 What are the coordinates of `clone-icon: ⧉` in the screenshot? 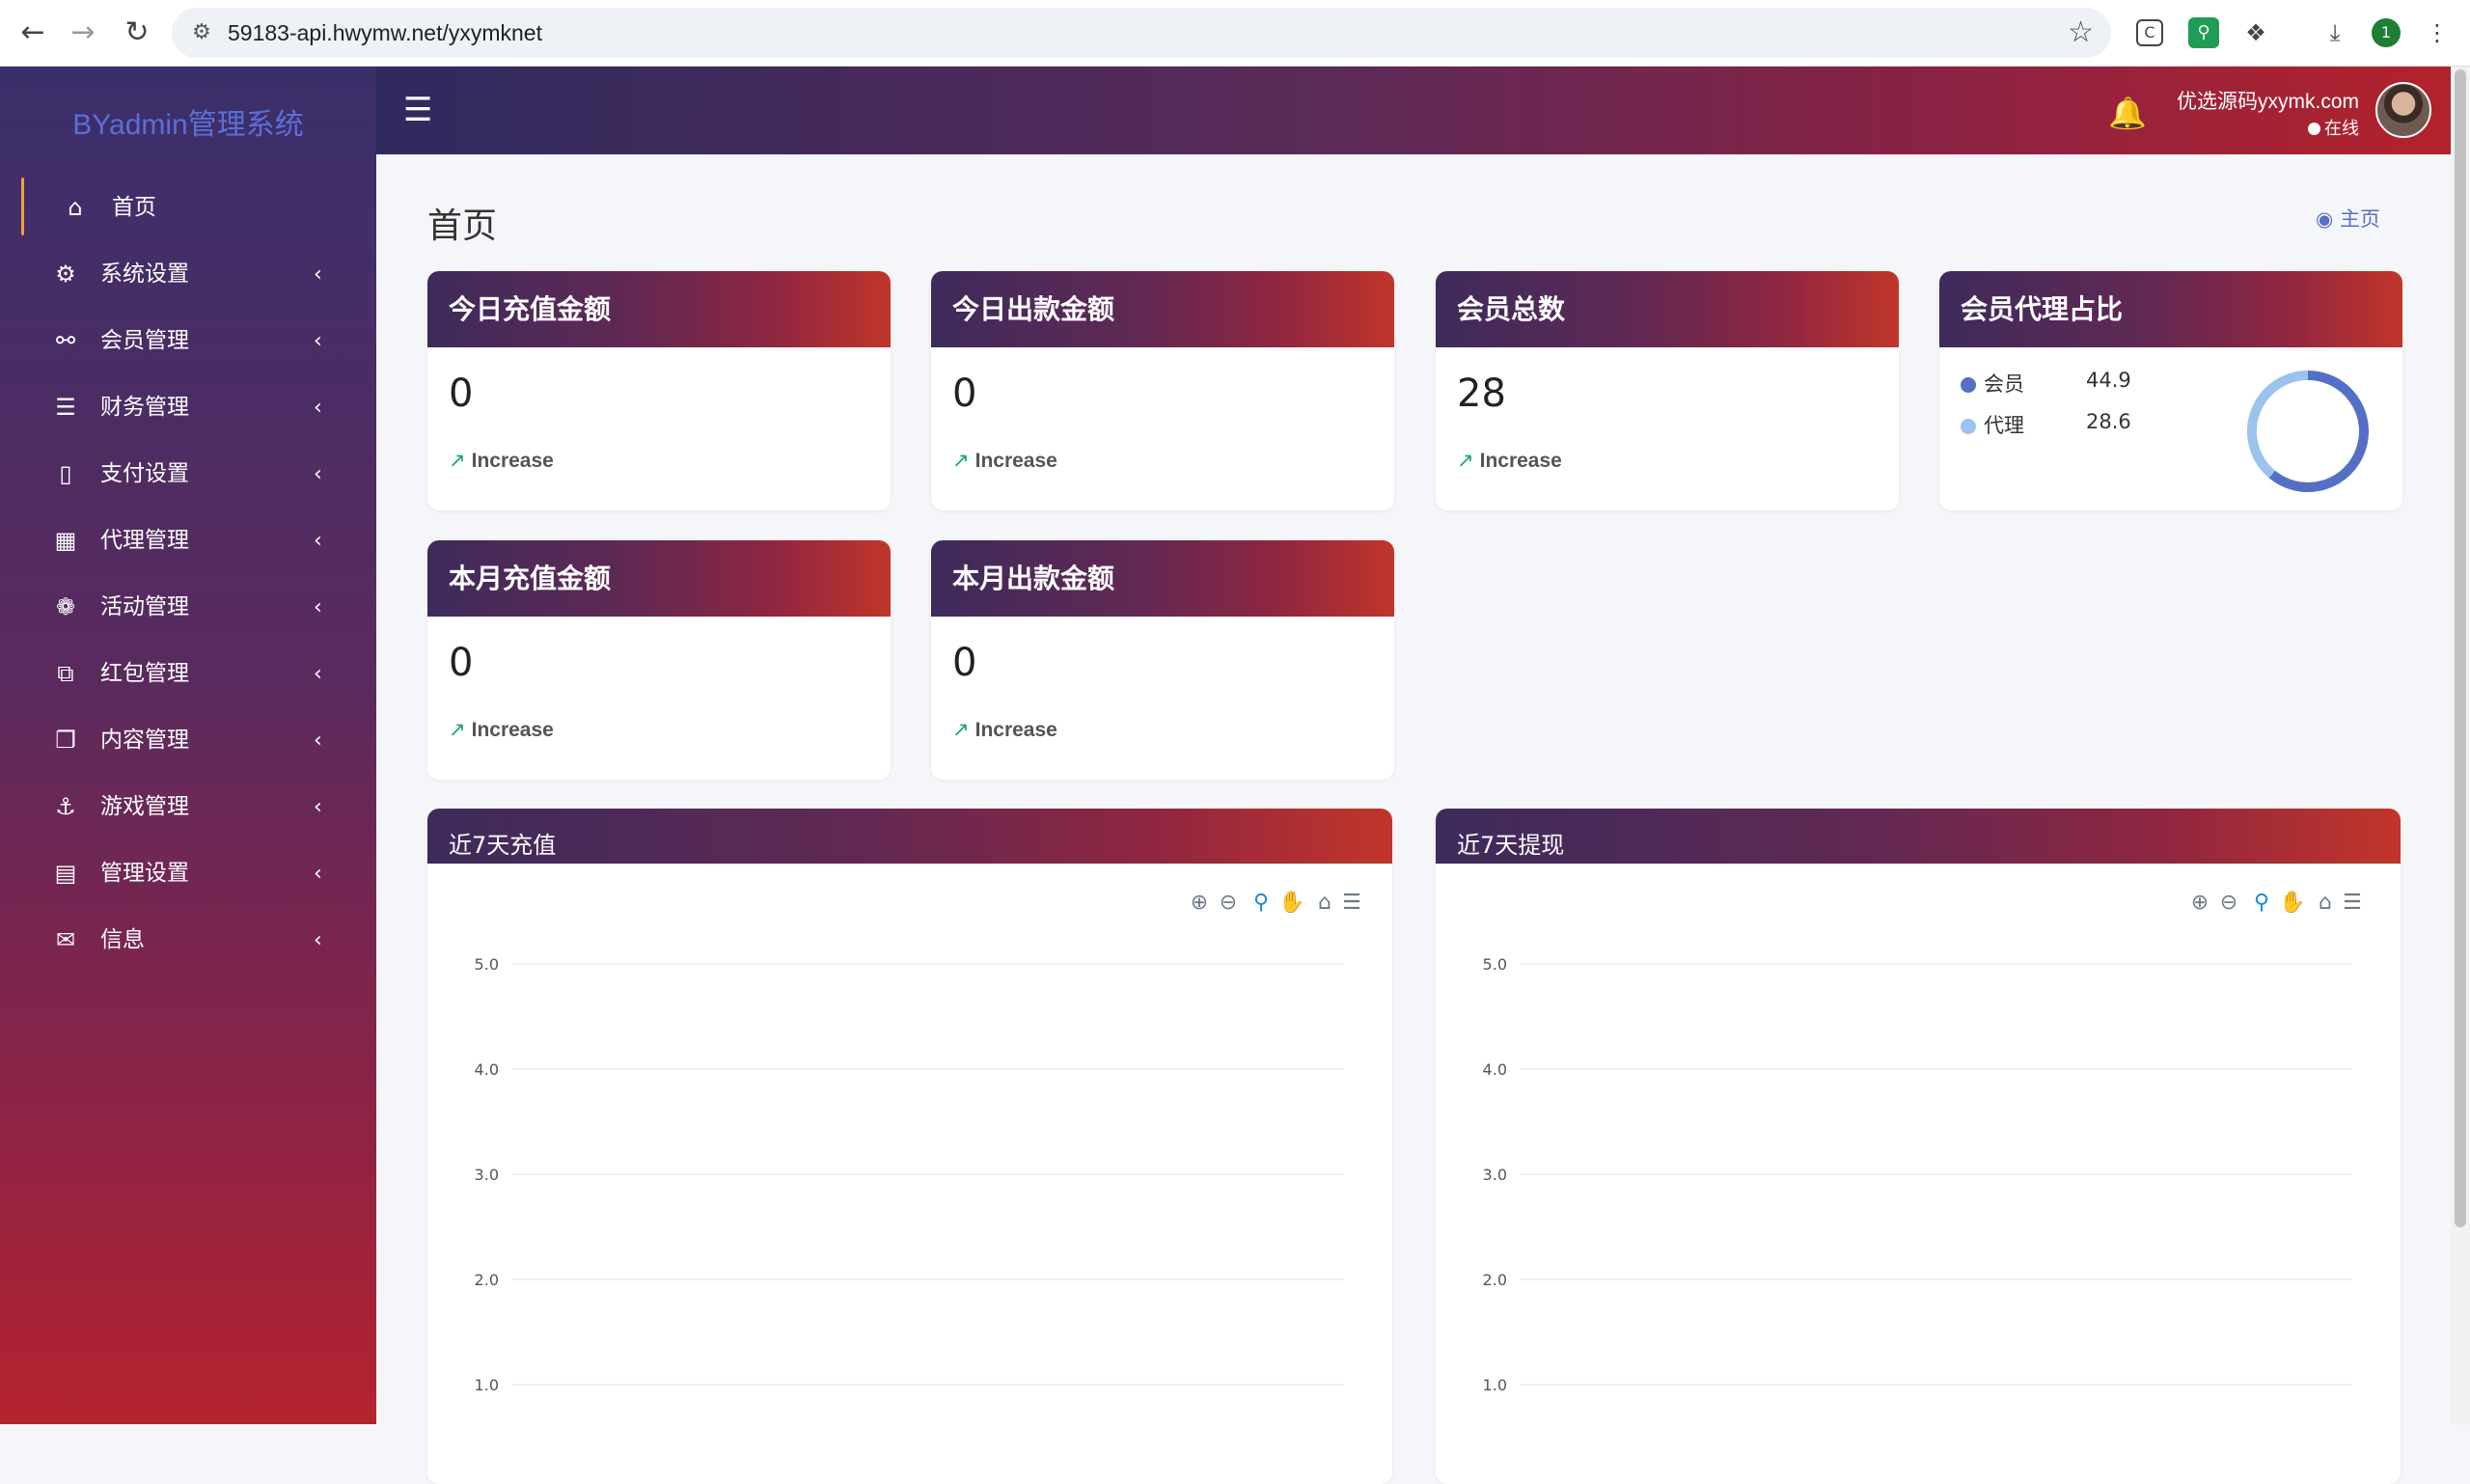 It's located at (65, 673).